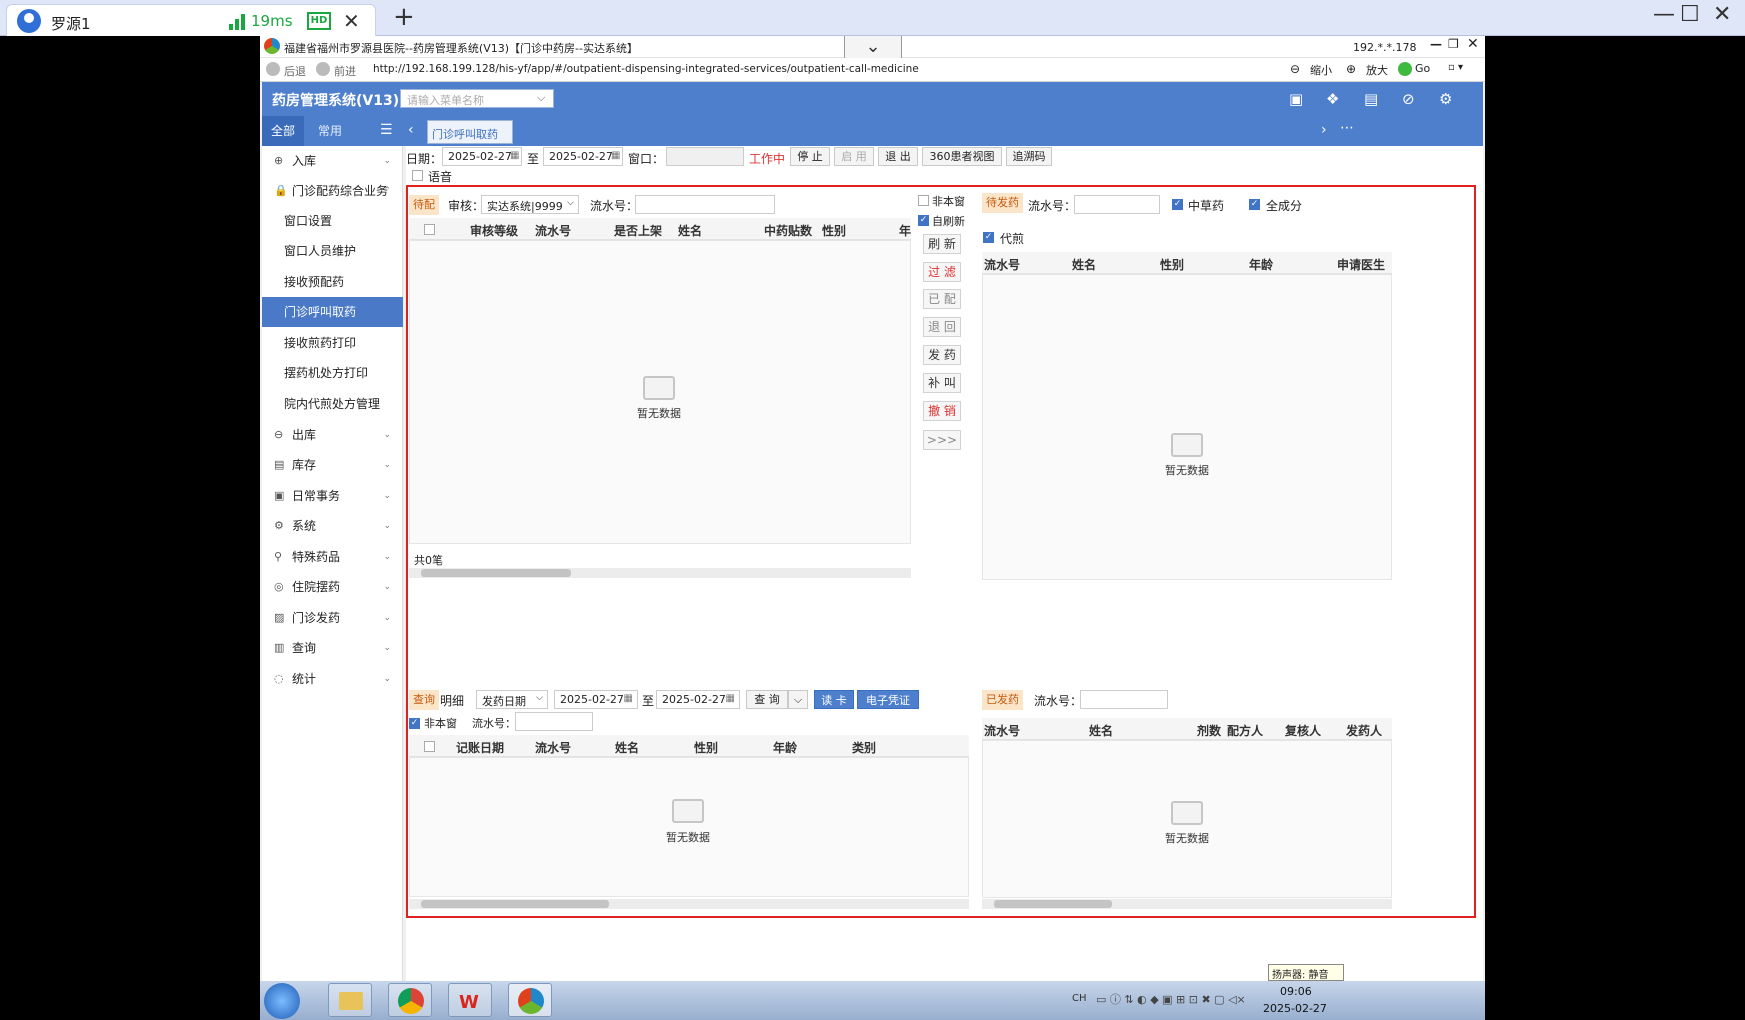  Describe the element at coordinates (942, 327) in the screenshot. I see `return-button: 退 回` at that location.